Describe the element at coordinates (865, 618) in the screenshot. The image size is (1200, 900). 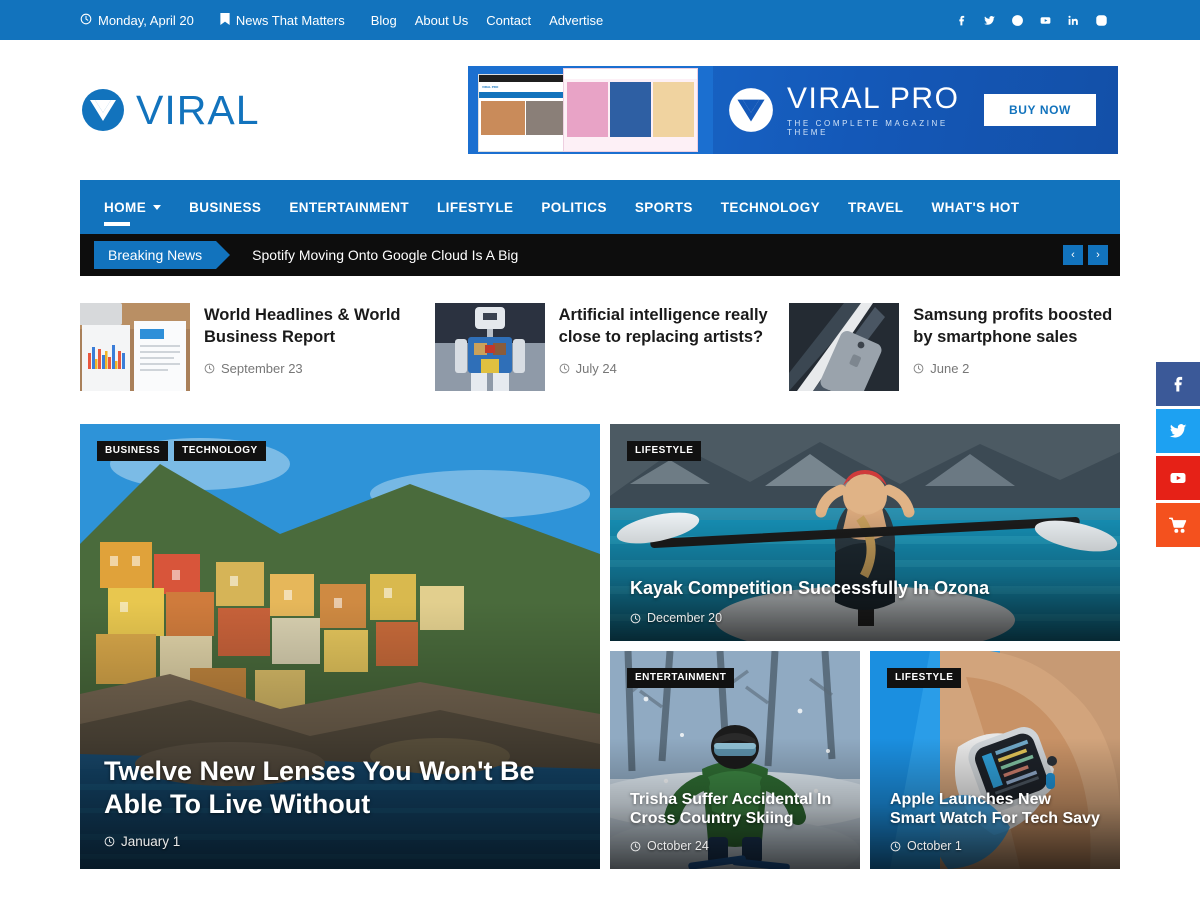
I see `card-date-kayak: December 20` at that location.